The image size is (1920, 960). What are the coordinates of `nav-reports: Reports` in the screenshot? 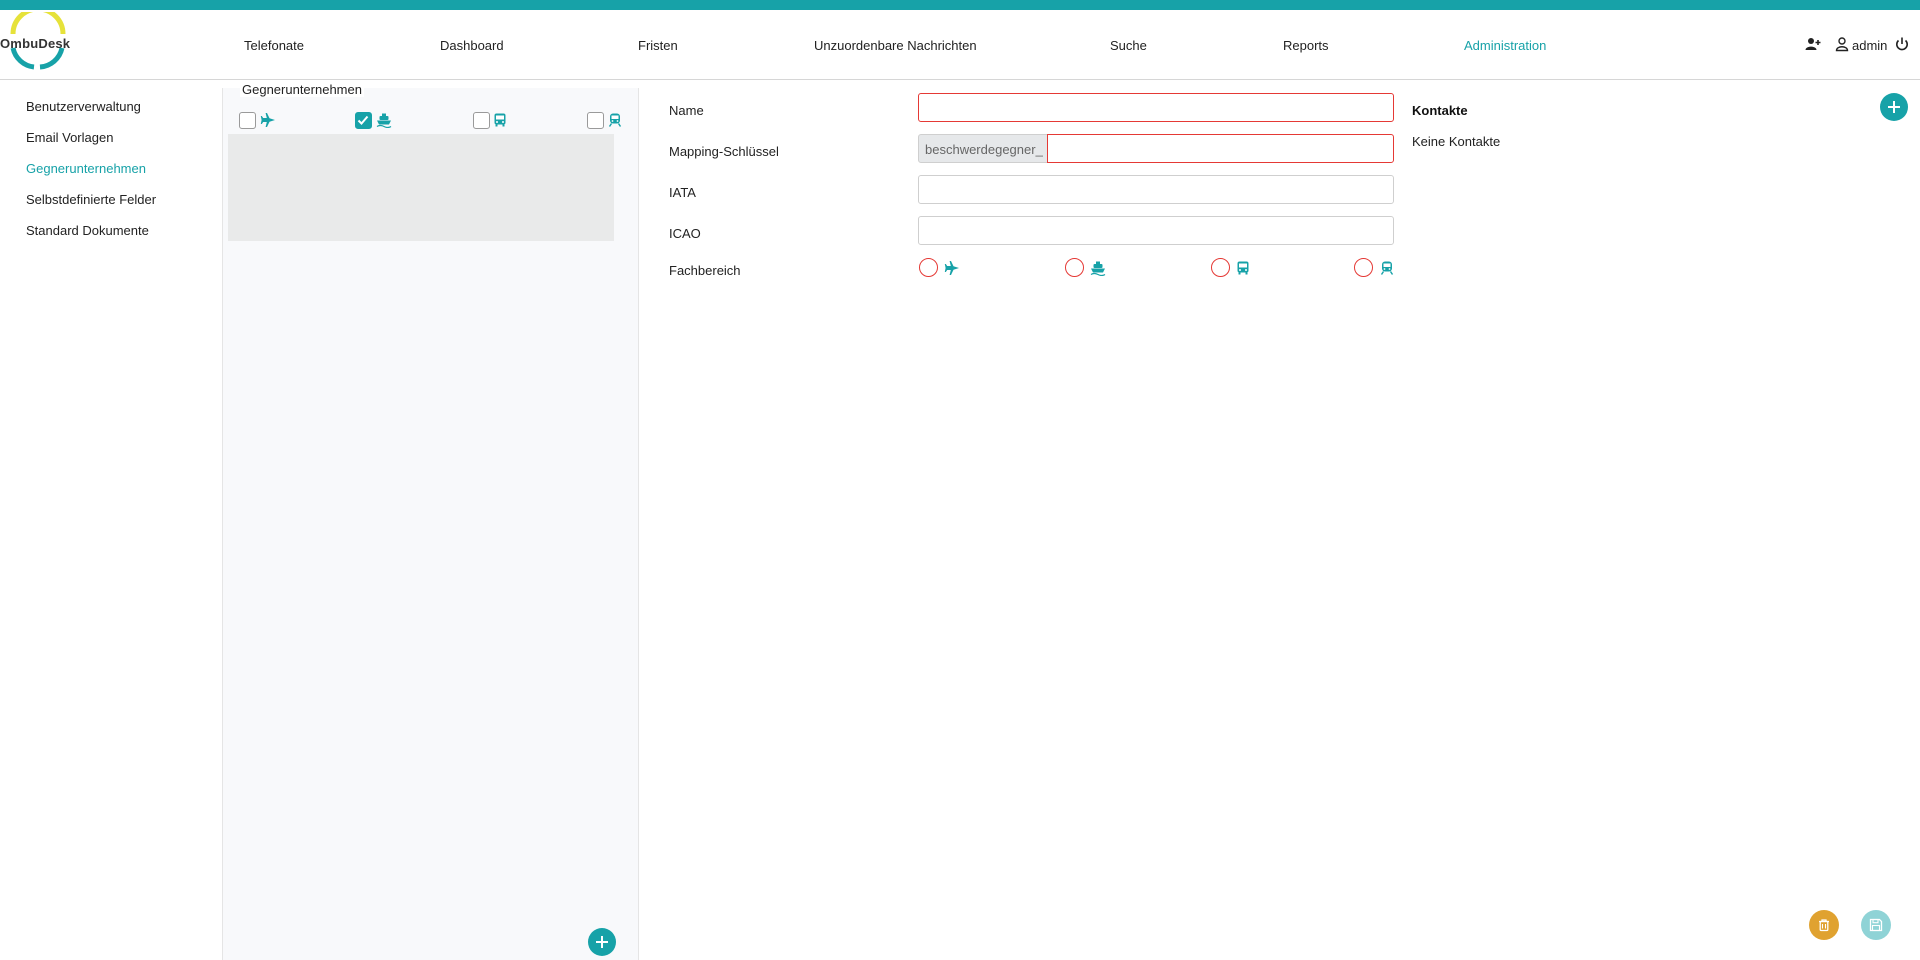 It's located at (1306, 45).